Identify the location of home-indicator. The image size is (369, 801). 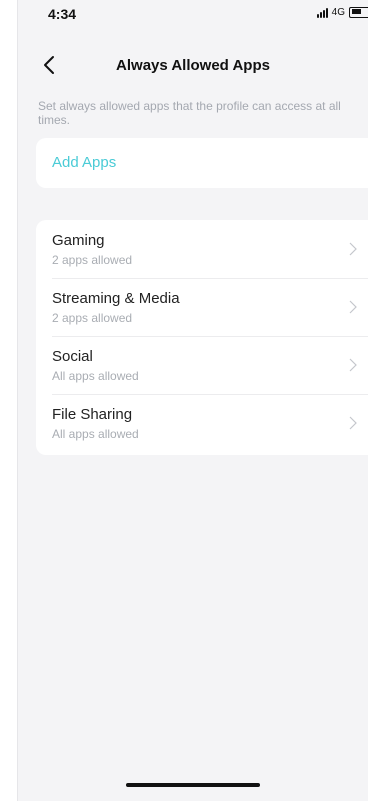
(193, 785).